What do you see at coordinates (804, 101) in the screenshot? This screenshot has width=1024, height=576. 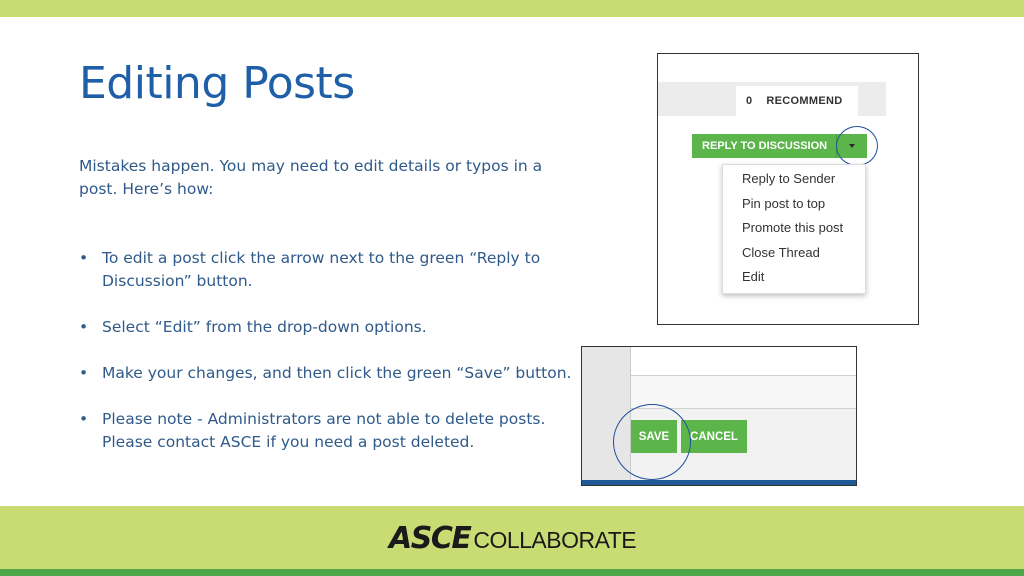 I see `recommend-label: RECOMMEND` at bounding box center [804, 101].